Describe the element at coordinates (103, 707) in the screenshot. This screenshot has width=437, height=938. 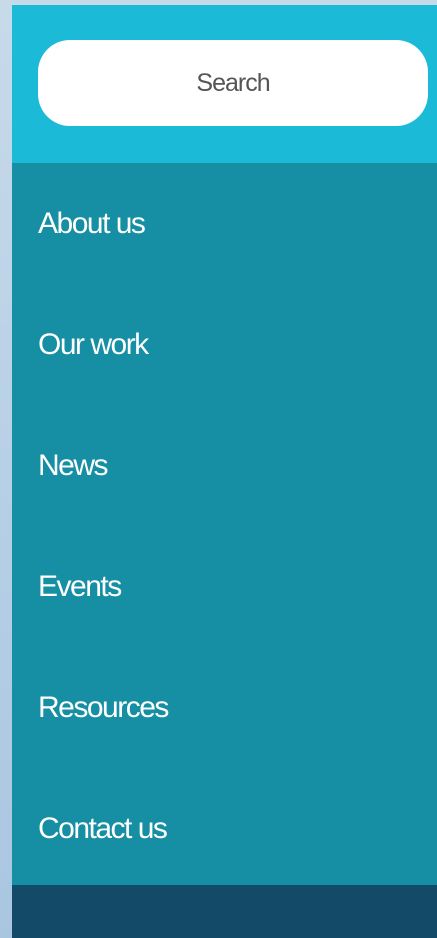
I see `nav-item-label: Resources` at that location.